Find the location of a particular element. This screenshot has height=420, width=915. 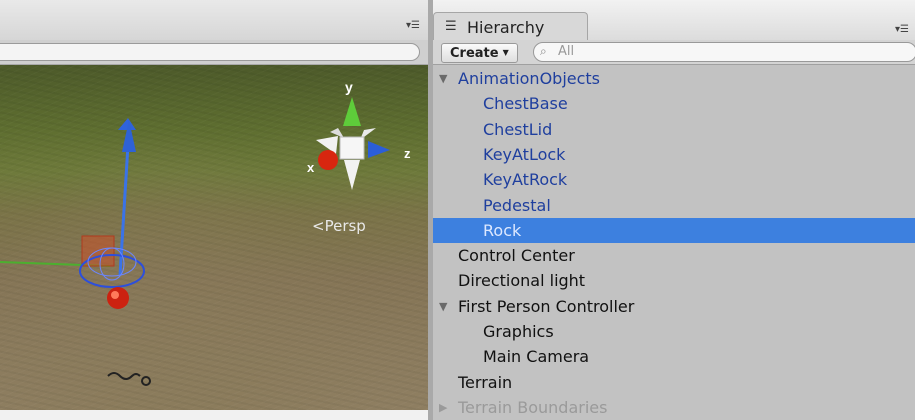

hierarchy-search-input: ⌕ All is located at coordinates (724, 52).